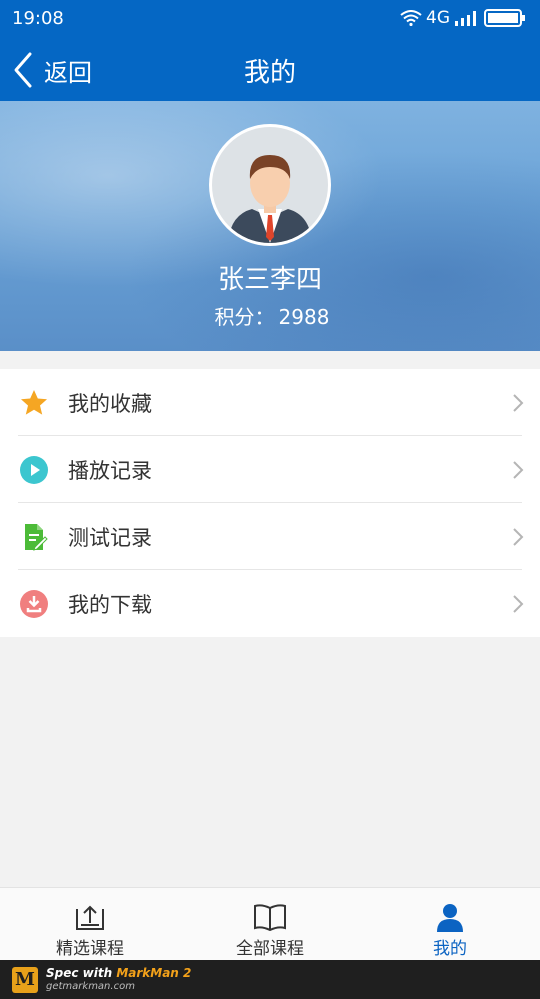 The width and height of the screenshot is (540, 999). Describe the element at coordinates (270, 536) in the screenshot. I see `menu-item-test-records: 测试记录` at that location.